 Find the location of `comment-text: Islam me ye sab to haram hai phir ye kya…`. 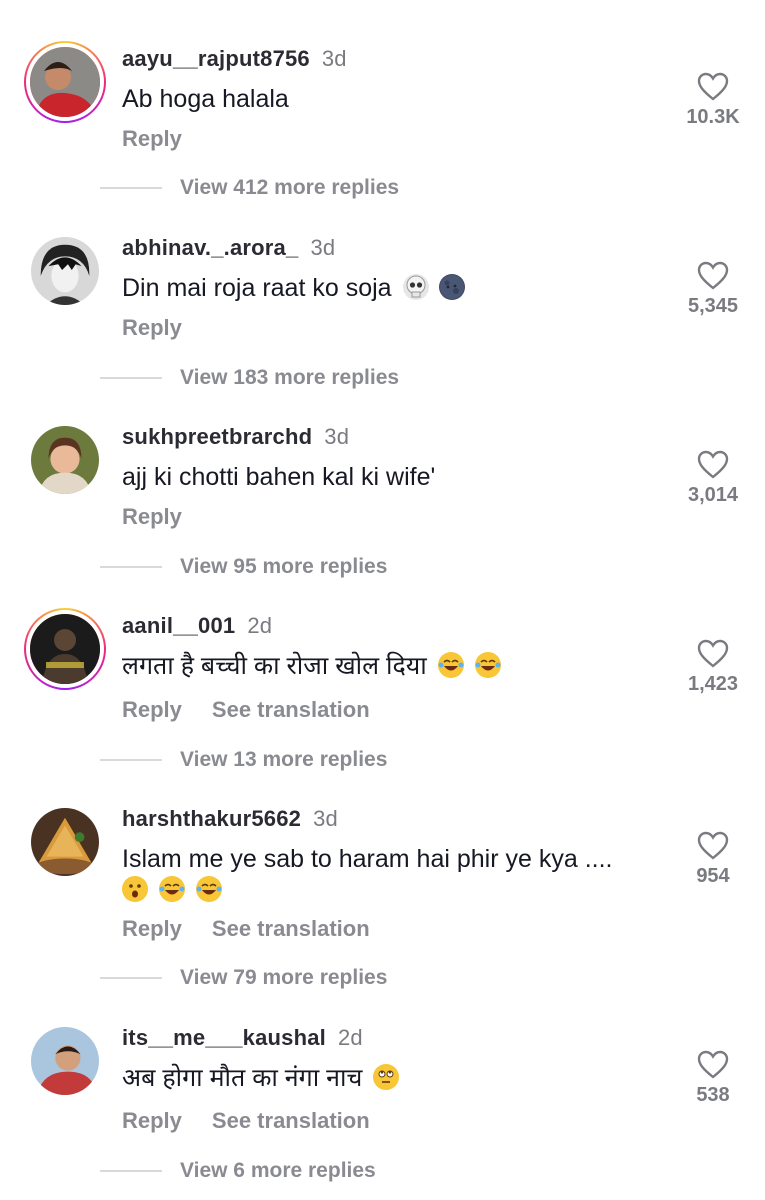

comment-text: Islam me ye sab to haram hai phir ye kya… is located at coordinates (387, 875).